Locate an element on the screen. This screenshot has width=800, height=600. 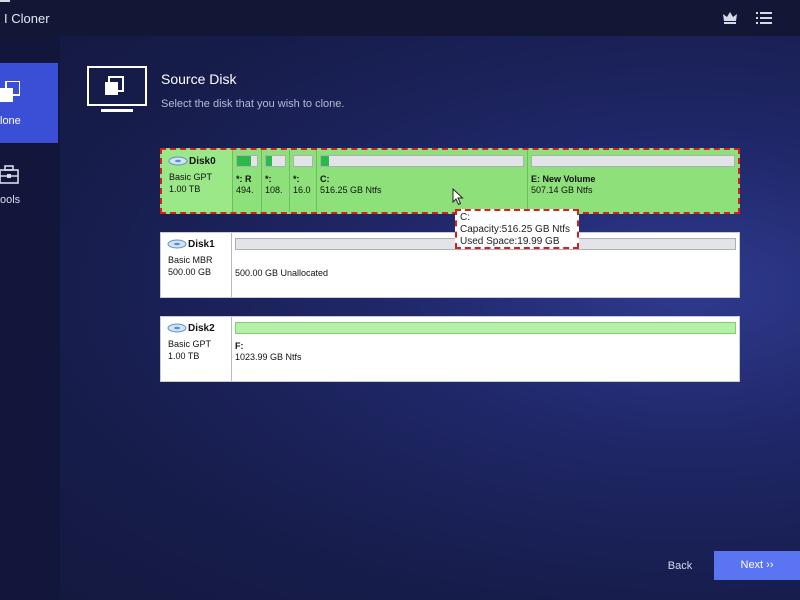
disk-info: Disk0 Basic GPT 1.00 TB is located at coordinates (197, 181).